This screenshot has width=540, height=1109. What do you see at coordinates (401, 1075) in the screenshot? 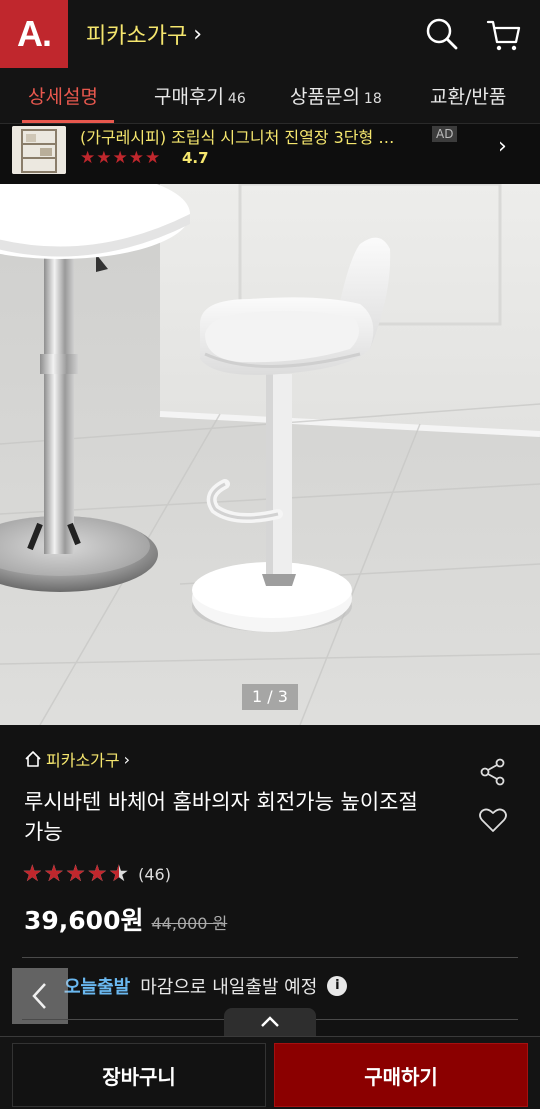
I see `buy-now-button: 구매하기` at bounding box center [401, 1075].